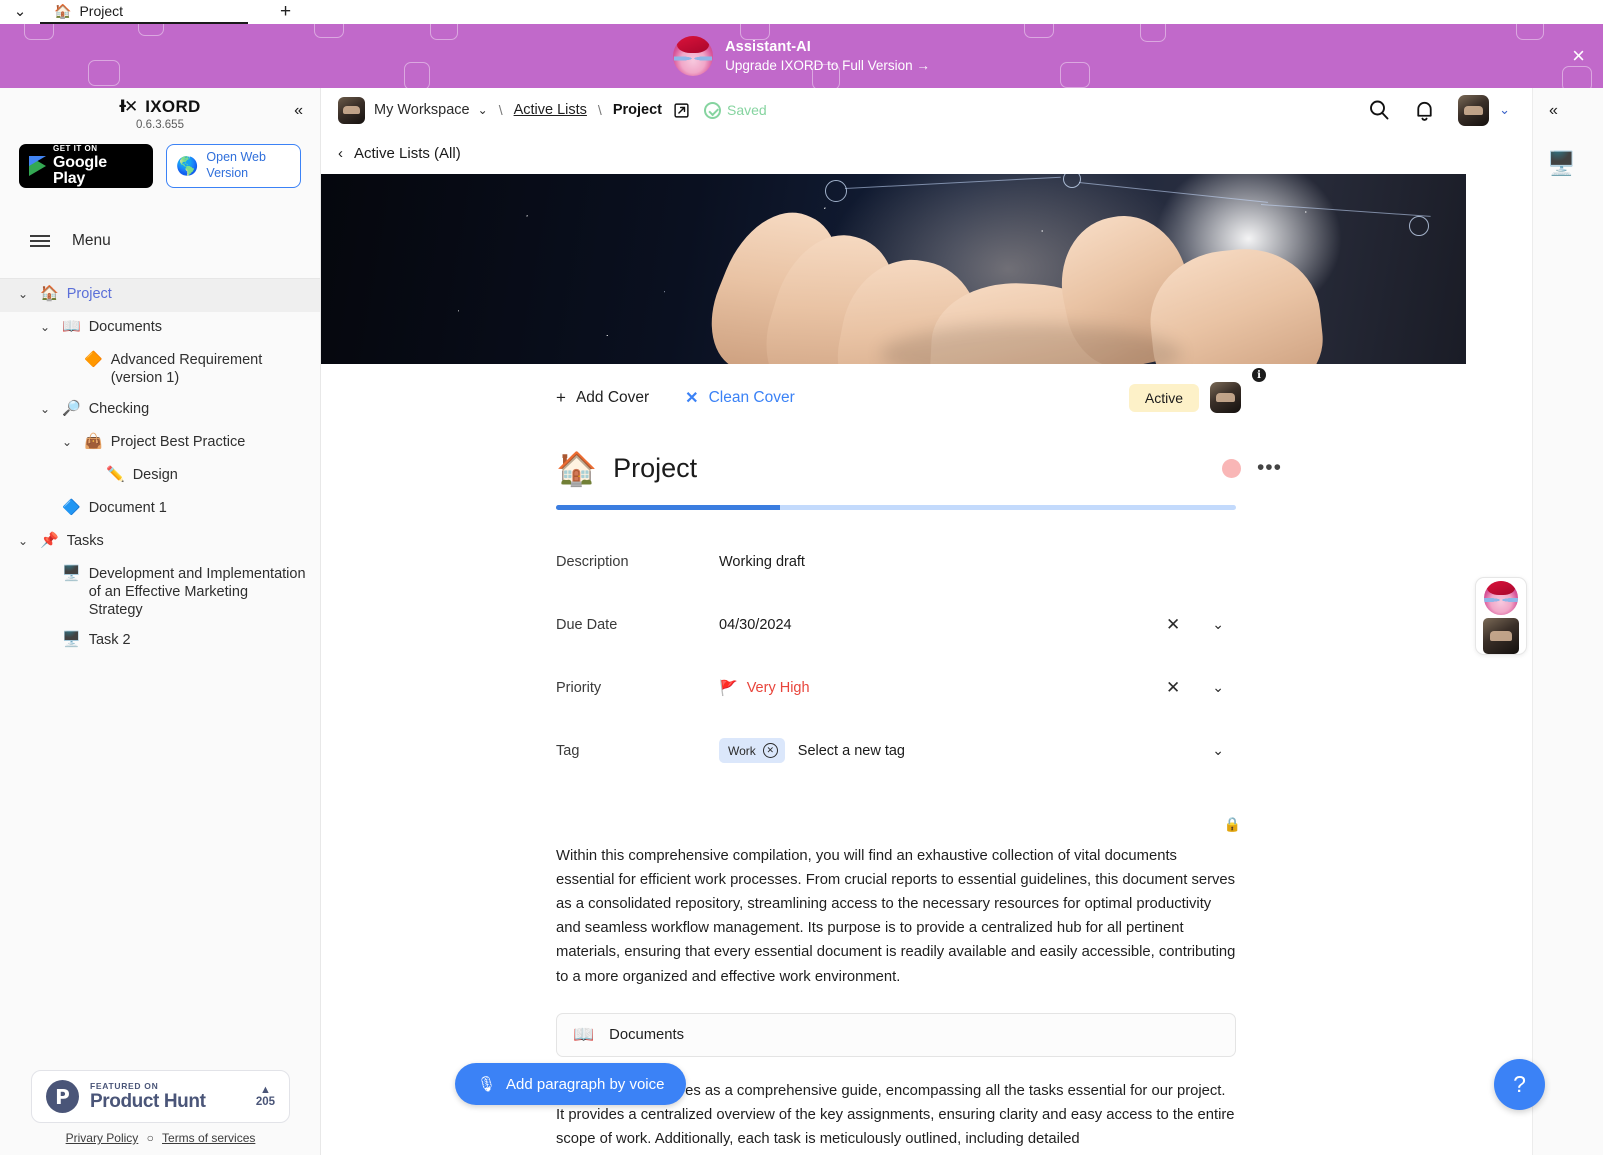 This screenshot has height=1155, width=1603. Describe the element at coordinates (91, 240) in the screenshot. I see `sidebar-menu-label: Menu` at that location.